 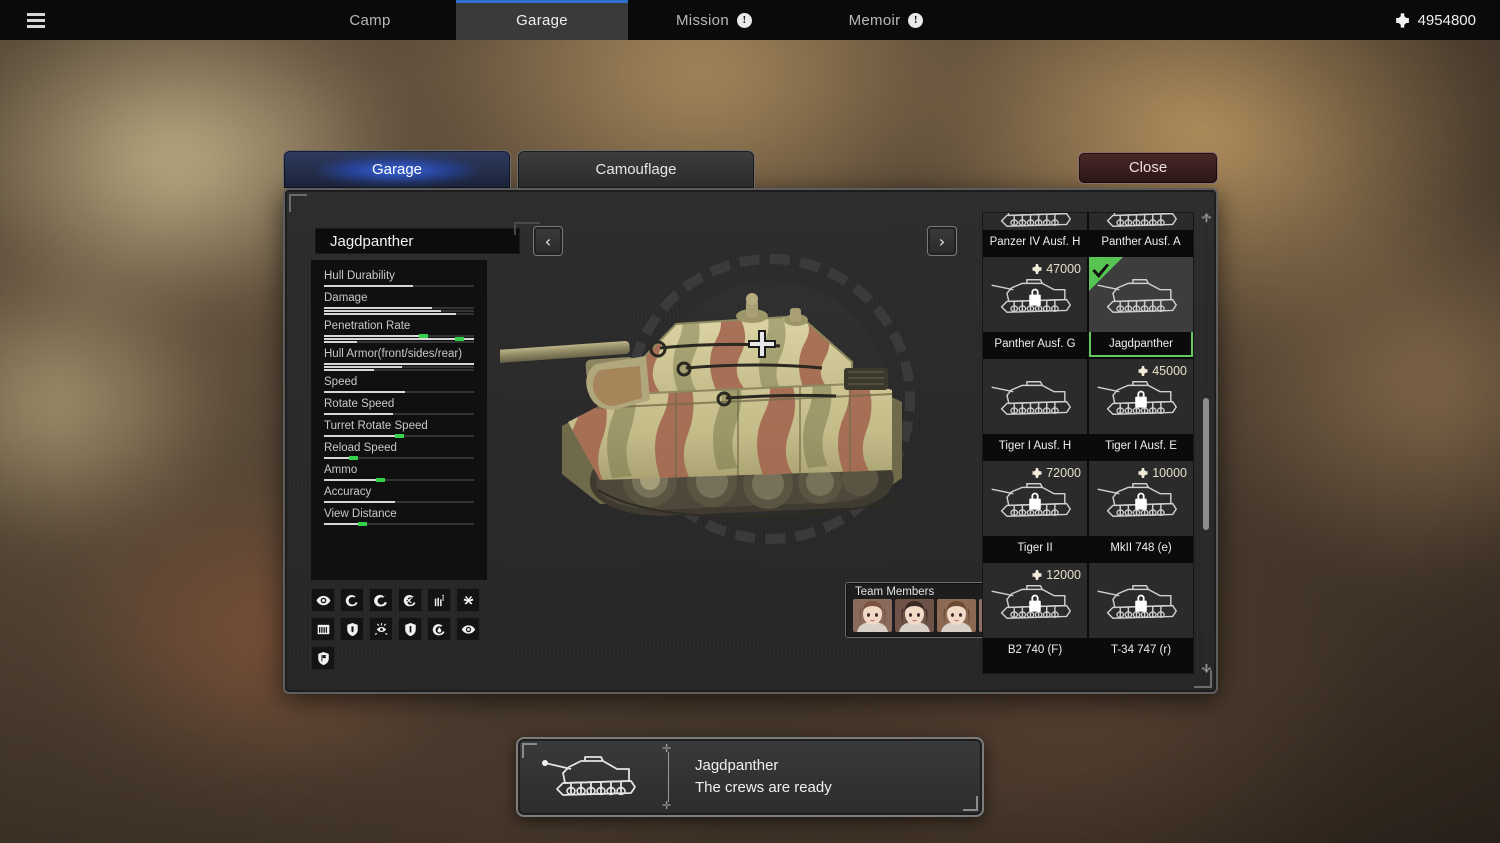 What do you see at coordinates (341, 470) in the screenshot?
I see `stat-label: Ammo` at bounding box center [341, 470].